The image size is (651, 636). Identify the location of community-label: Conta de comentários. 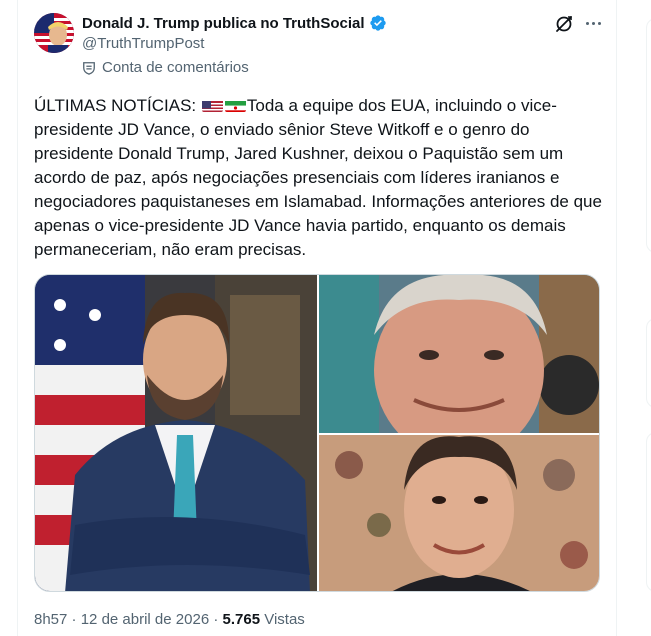
(175, 67).